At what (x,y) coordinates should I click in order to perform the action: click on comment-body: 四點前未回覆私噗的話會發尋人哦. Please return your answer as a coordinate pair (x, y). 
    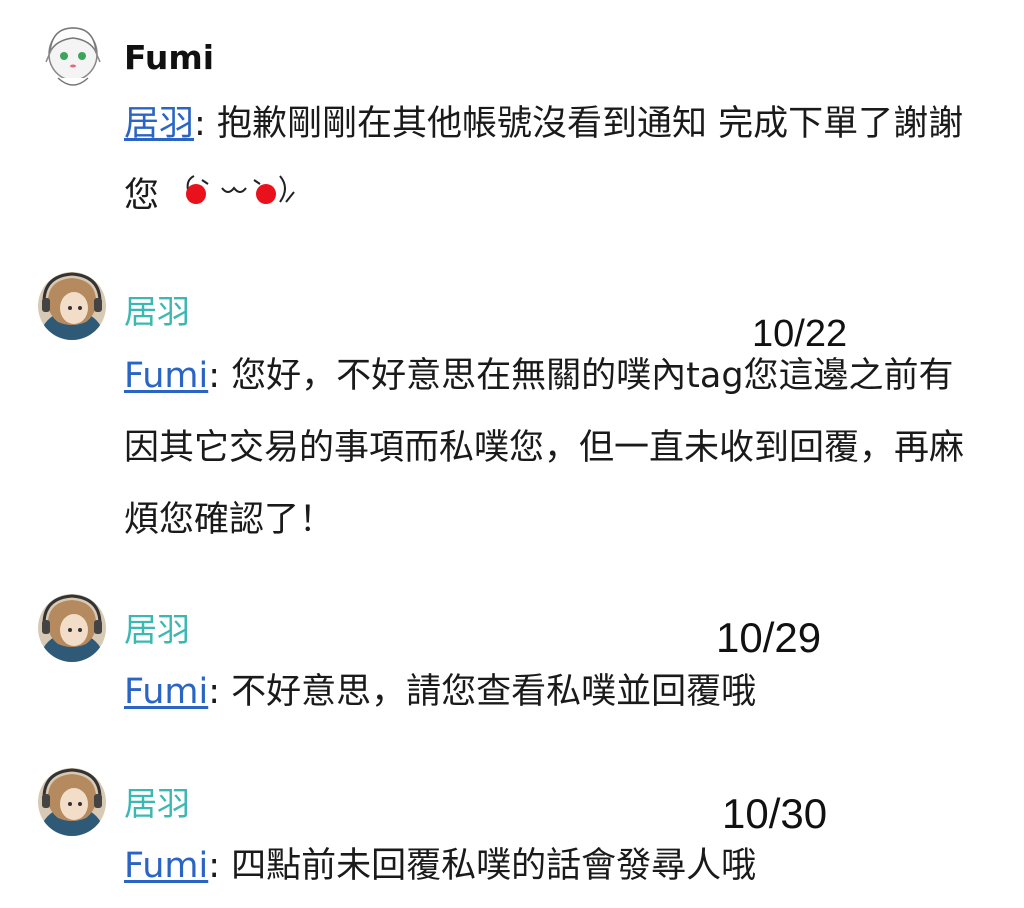
    Looking at the image, I should click on (488, 866).